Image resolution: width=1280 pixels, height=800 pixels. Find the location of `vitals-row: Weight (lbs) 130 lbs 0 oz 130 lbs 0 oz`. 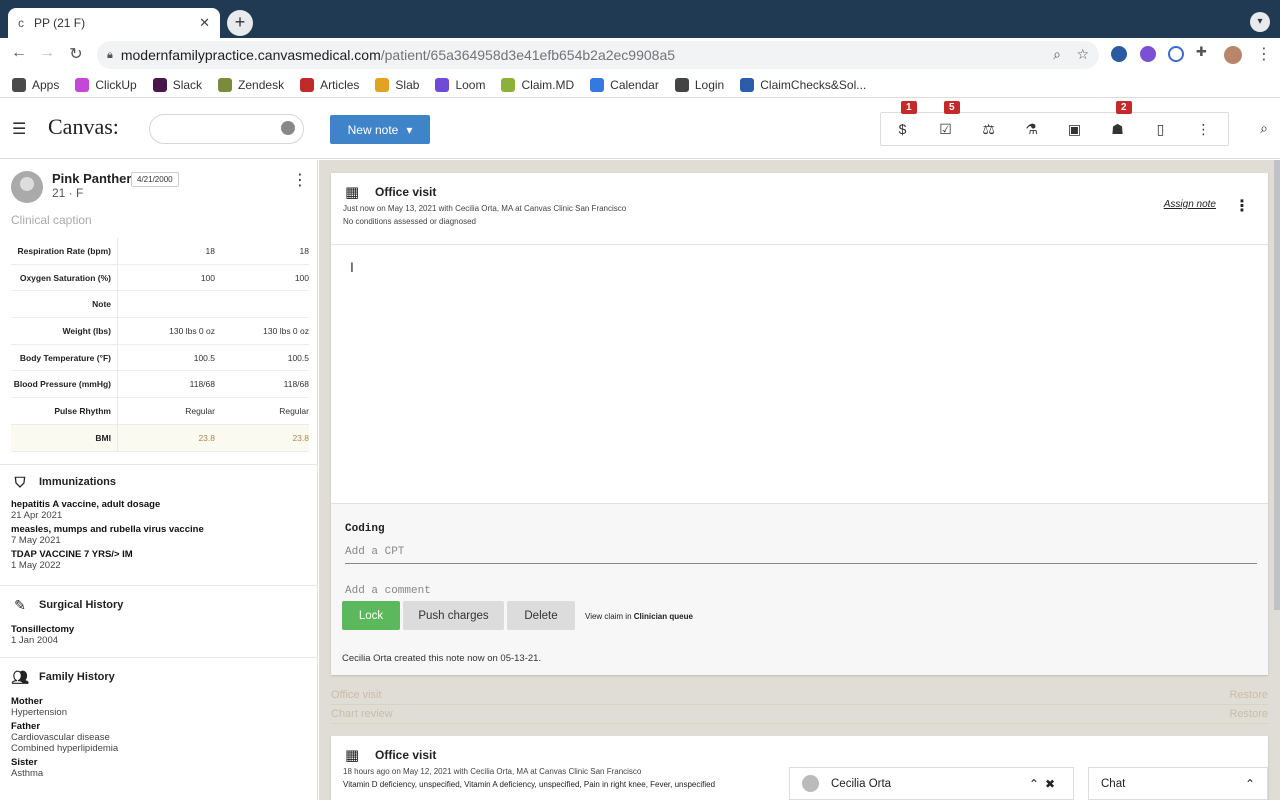

vitals-row: Weight (lbs) 130 lbs 0 oz 130 lbs 0 oz is located at coordinates (160, 331).